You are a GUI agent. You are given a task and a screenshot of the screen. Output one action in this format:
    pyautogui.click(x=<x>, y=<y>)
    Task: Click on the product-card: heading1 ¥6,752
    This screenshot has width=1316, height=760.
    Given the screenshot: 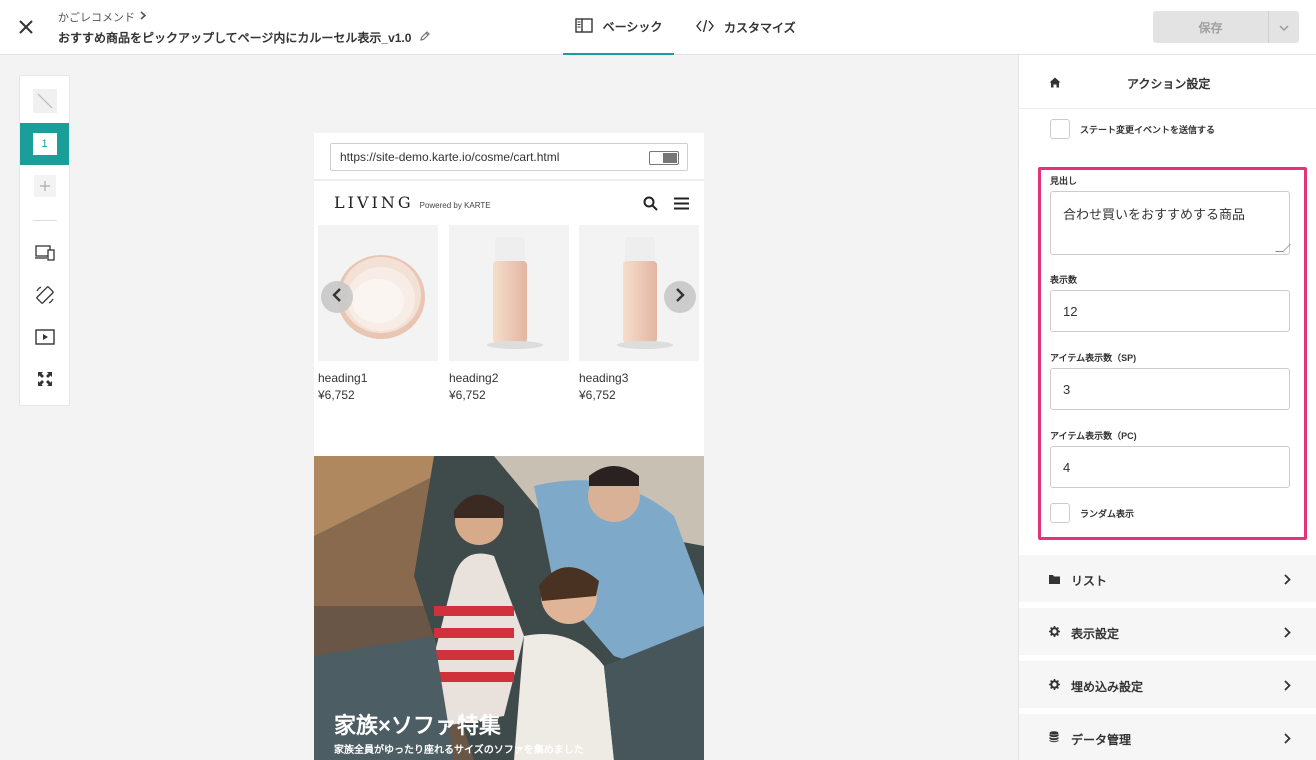 What is the action you would take?
    pyautogui.click(x=378, y=313)
    